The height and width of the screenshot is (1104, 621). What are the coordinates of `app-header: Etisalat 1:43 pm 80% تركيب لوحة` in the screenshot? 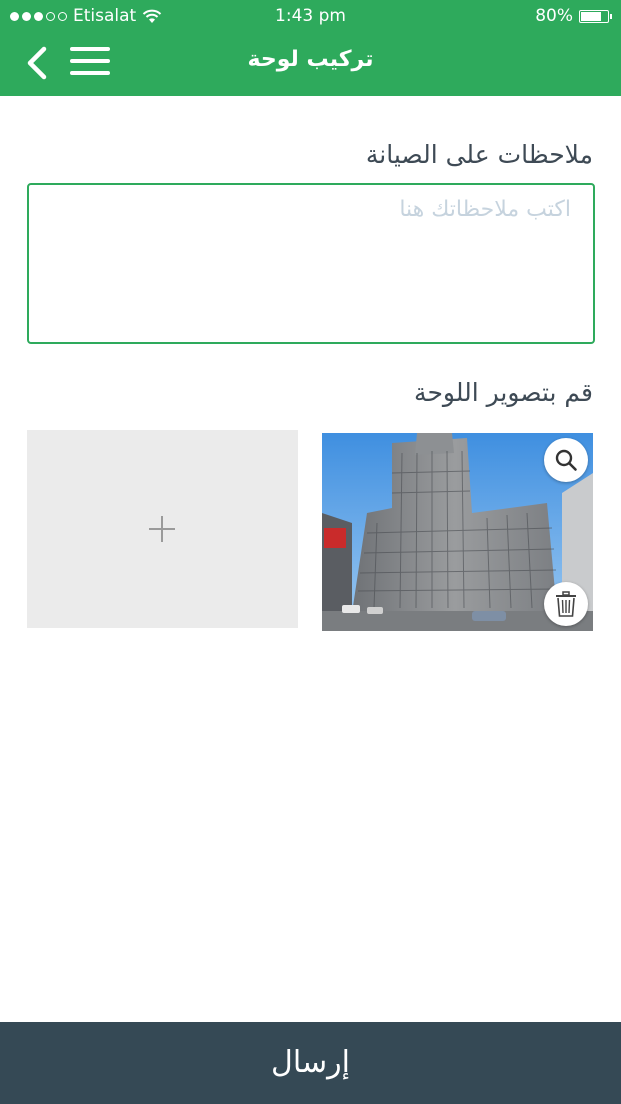 It's located at (310, 48).